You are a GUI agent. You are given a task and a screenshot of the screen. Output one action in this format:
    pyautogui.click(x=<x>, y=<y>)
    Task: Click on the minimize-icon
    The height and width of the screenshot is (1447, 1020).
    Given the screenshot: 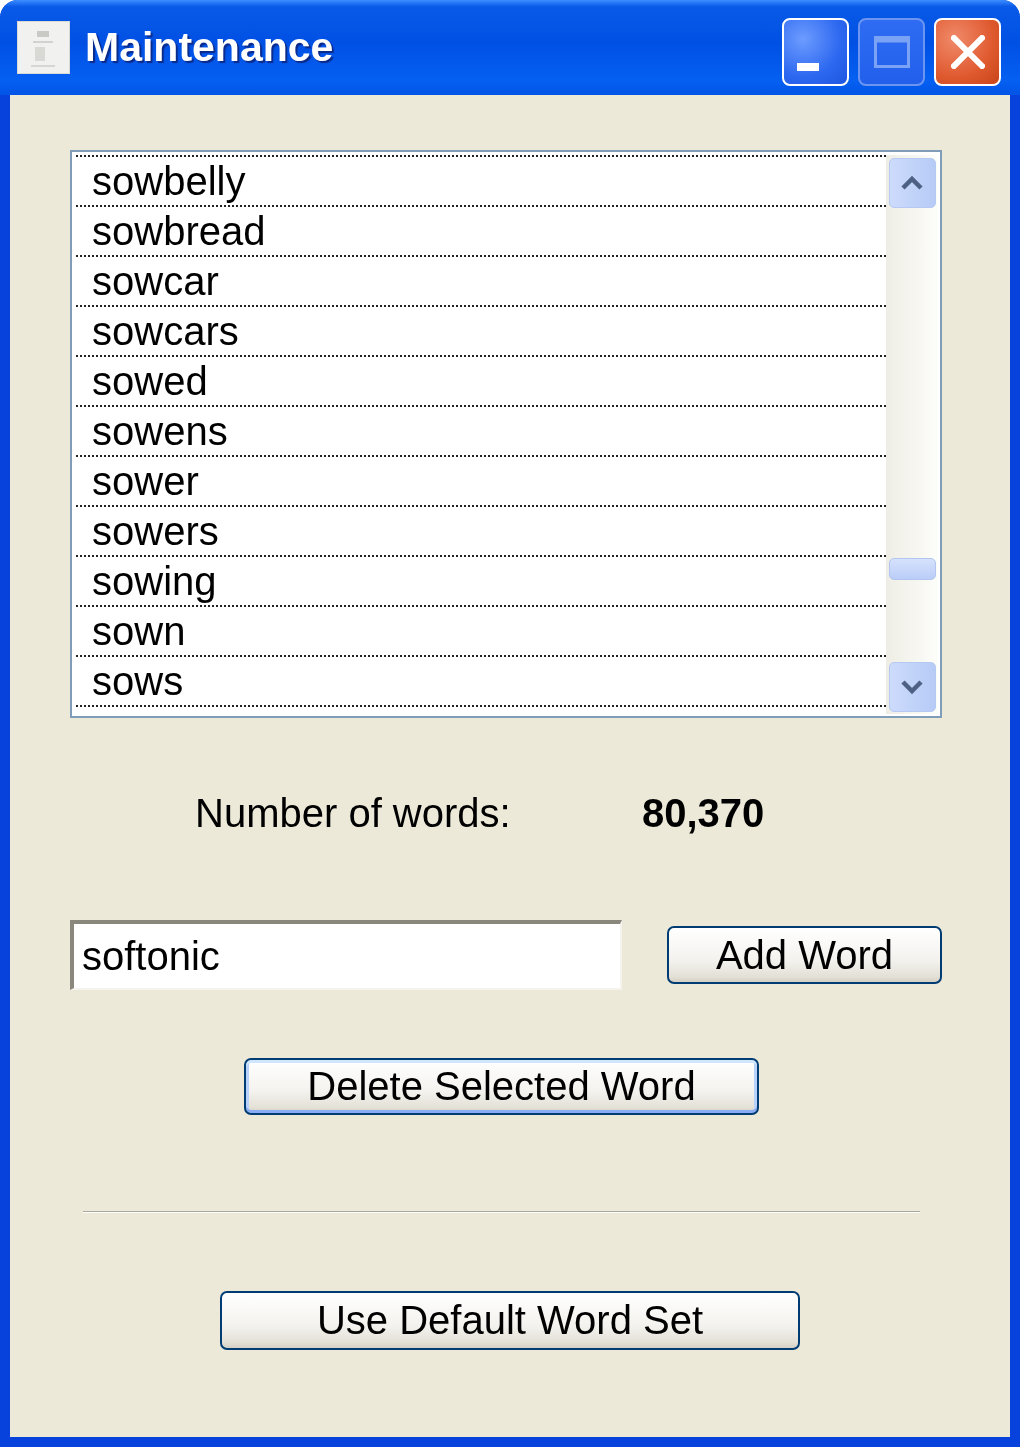 What is the action you would take?
    pyautogui.click(x=807, y=67)
    